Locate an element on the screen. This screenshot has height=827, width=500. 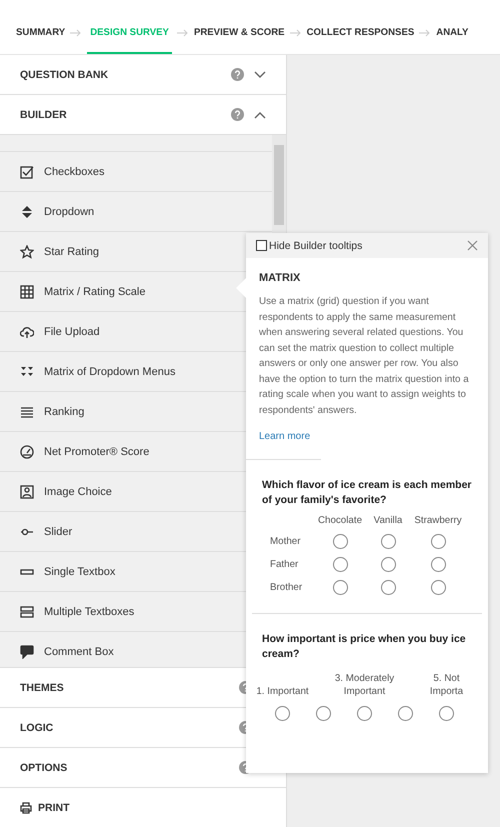
step-tab: SUMMARY is located at coordinates (41, 33).